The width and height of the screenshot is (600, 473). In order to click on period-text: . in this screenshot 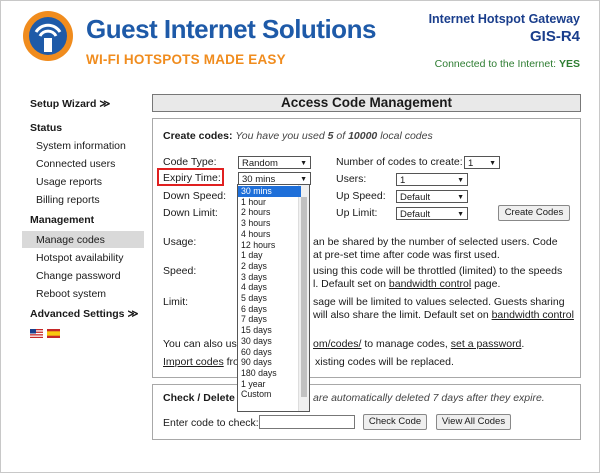, I will do `click(523, 344)`.